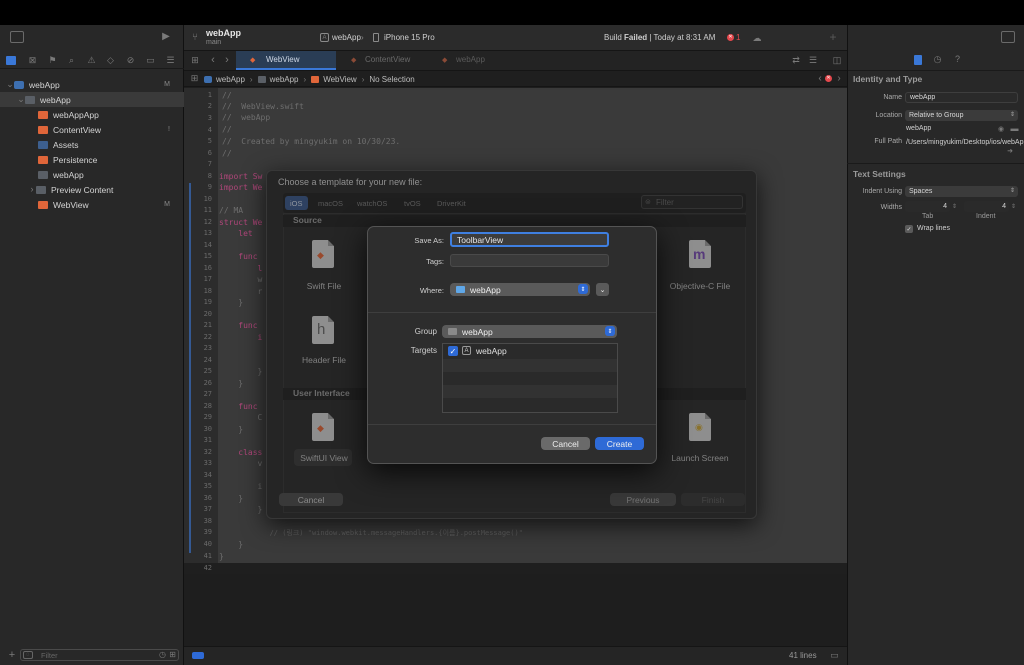 The width and height of the screenshot is (1024, 665). What do you see at coordinates (529, 260) in the screenshot?
I see `tags-field` at bounding box center [529, 260].